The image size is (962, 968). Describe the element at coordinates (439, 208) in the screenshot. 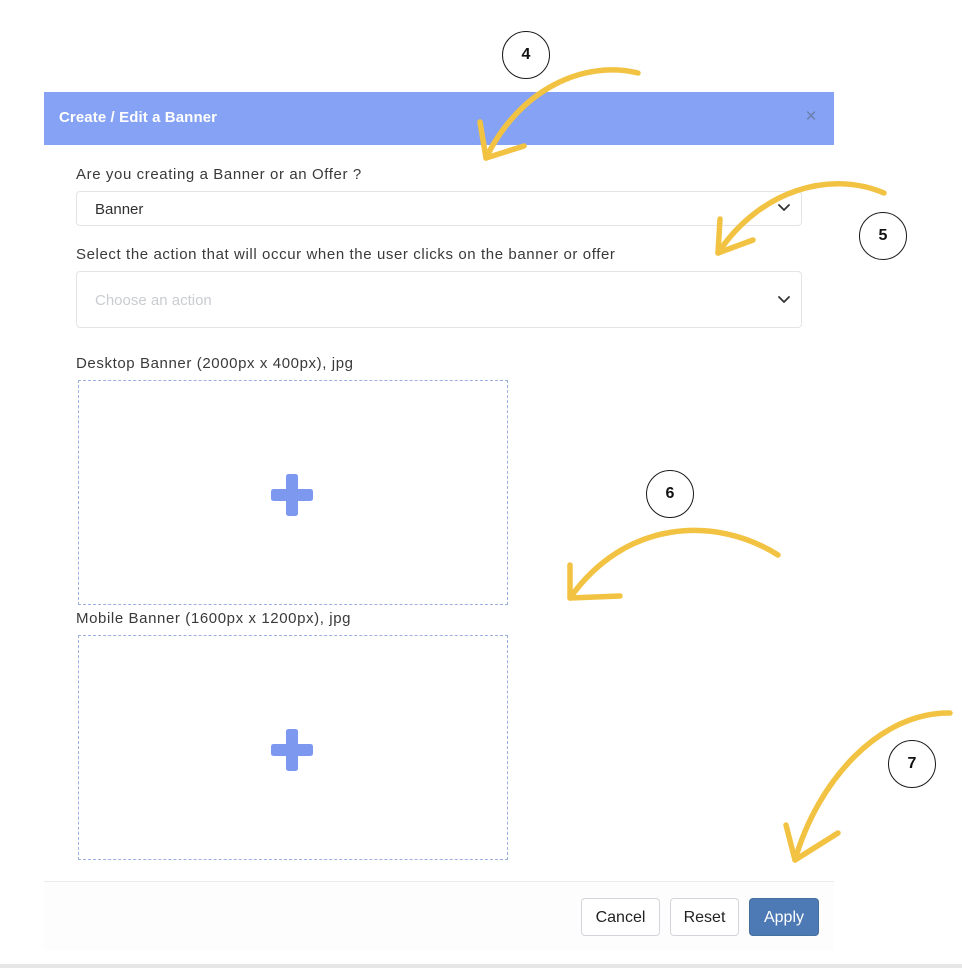

I see `banner-type-select: Banner` at that location.